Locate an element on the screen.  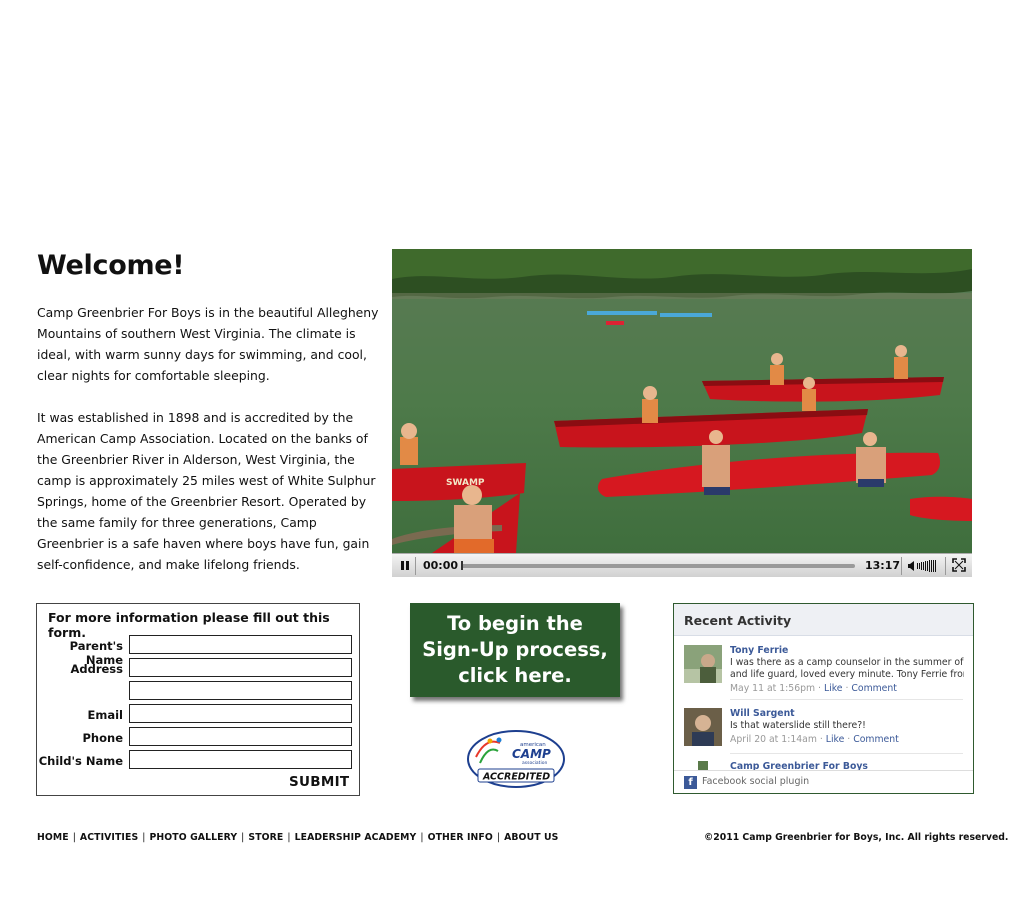
progress-handle is located at coordinates (462, 565).